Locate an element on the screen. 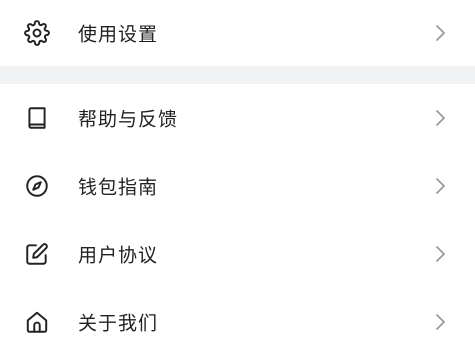 The height and width of the screenshot is (356, 475). edit-icon is located at coordinates (37, 254).